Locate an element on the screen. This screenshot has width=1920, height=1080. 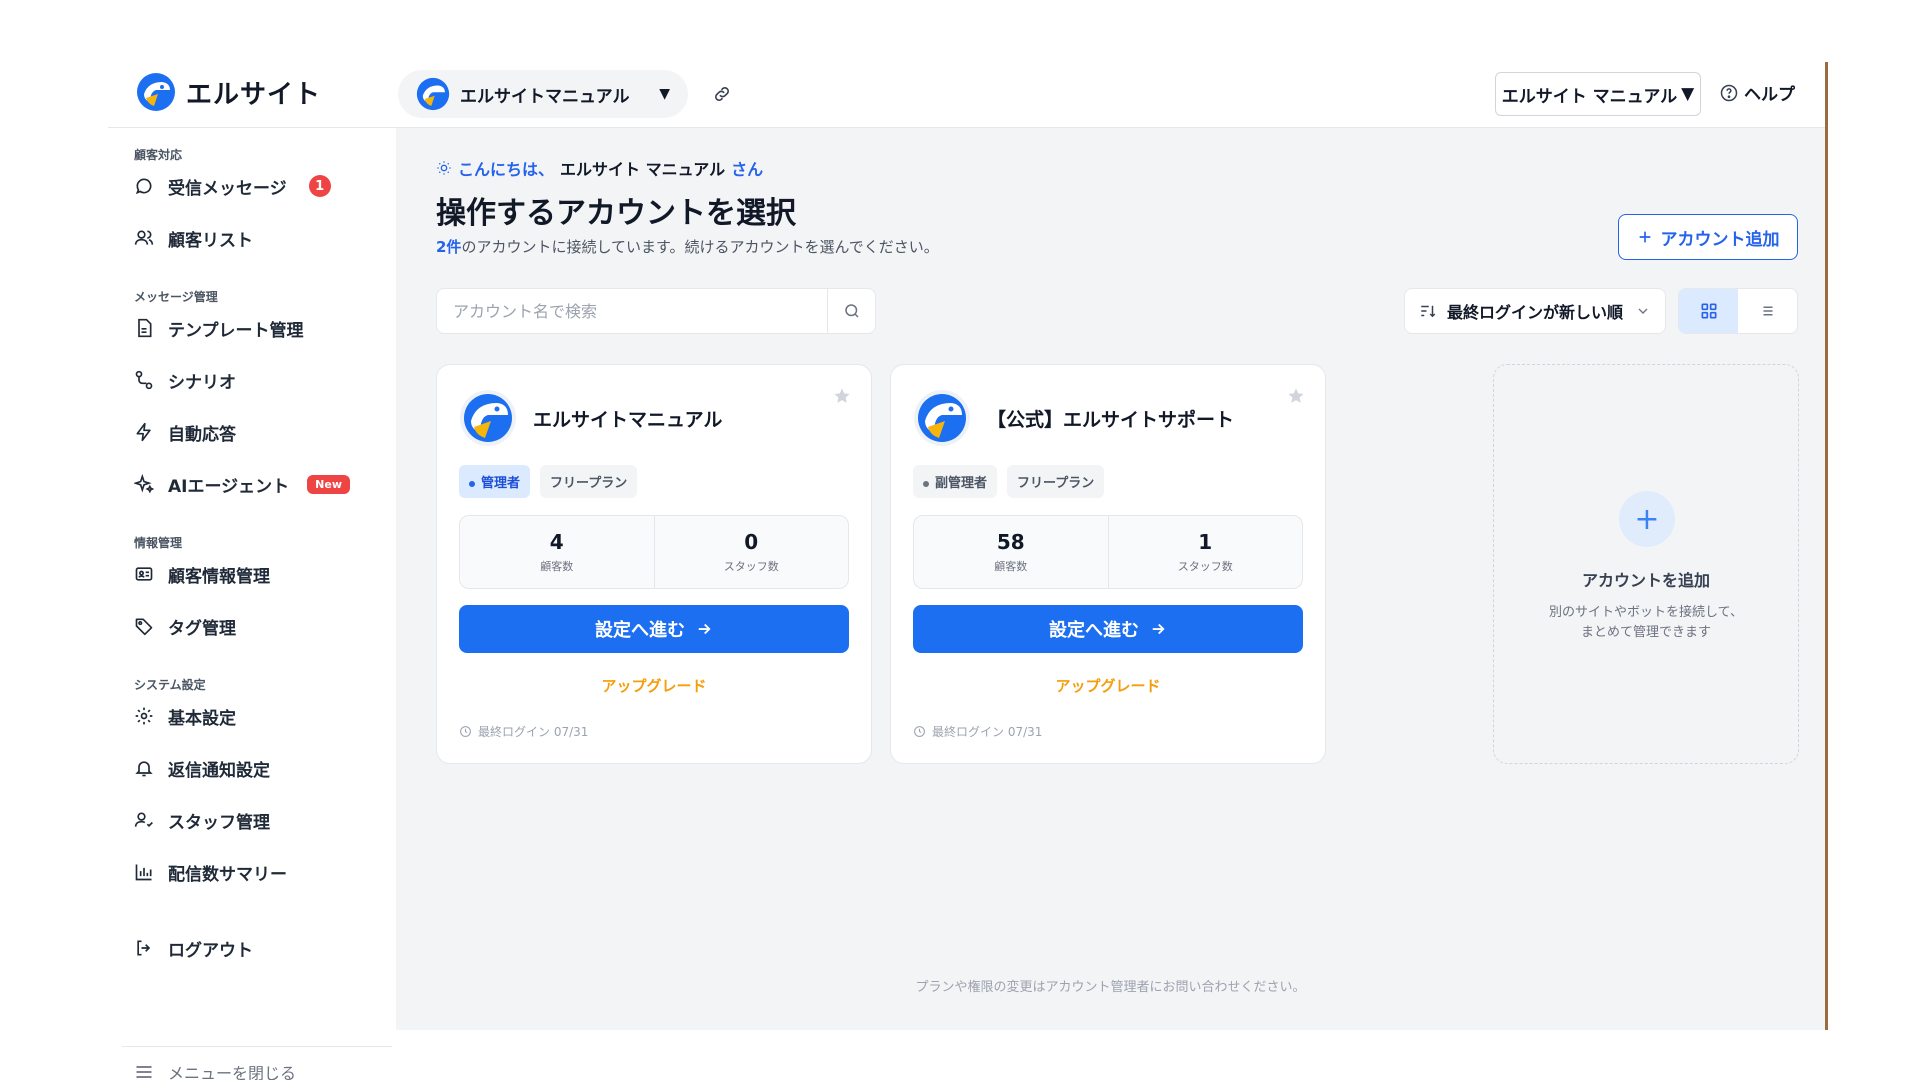
help-link: ヘルプ is located at coordinates (1757, 92).